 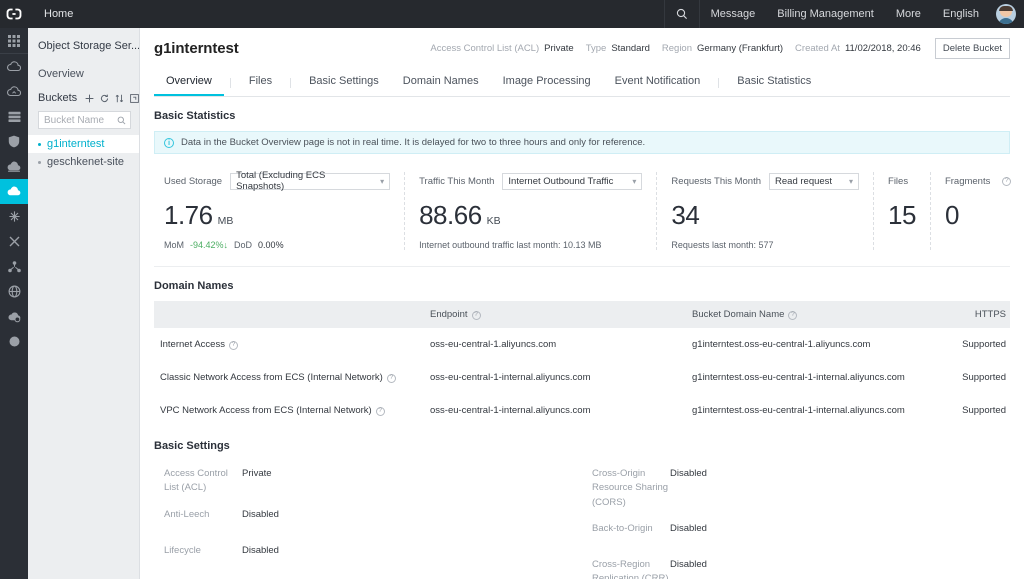 What do you see at coordinates (243, 245) in the screenshot?
I see `dod-label: DoD` at bounding box center [243, 245].